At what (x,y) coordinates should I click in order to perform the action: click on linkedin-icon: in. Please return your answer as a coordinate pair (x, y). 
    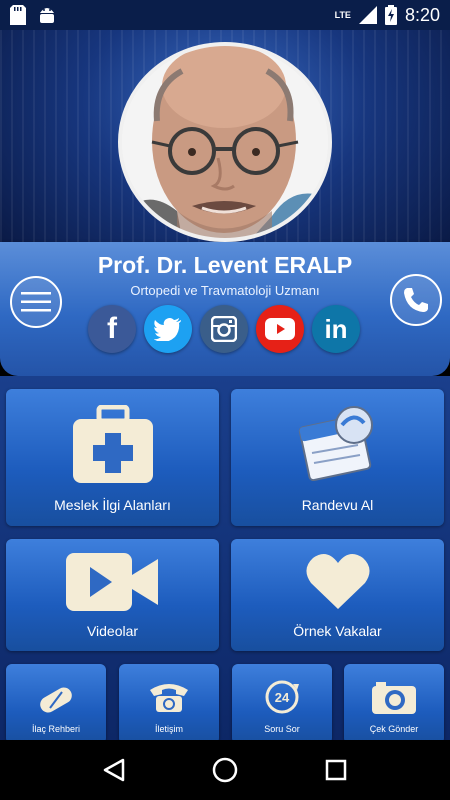
    Looking at the image, I should click on (336, 328).